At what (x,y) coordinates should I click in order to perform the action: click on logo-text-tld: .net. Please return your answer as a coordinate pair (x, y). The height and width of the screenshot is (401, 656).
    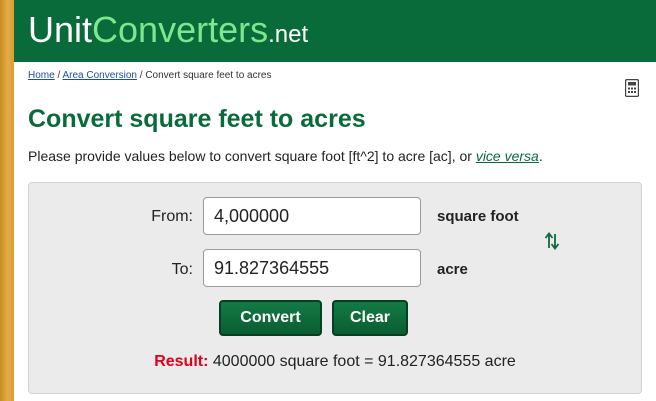
    Looking at the image, I should click on (288, 34).